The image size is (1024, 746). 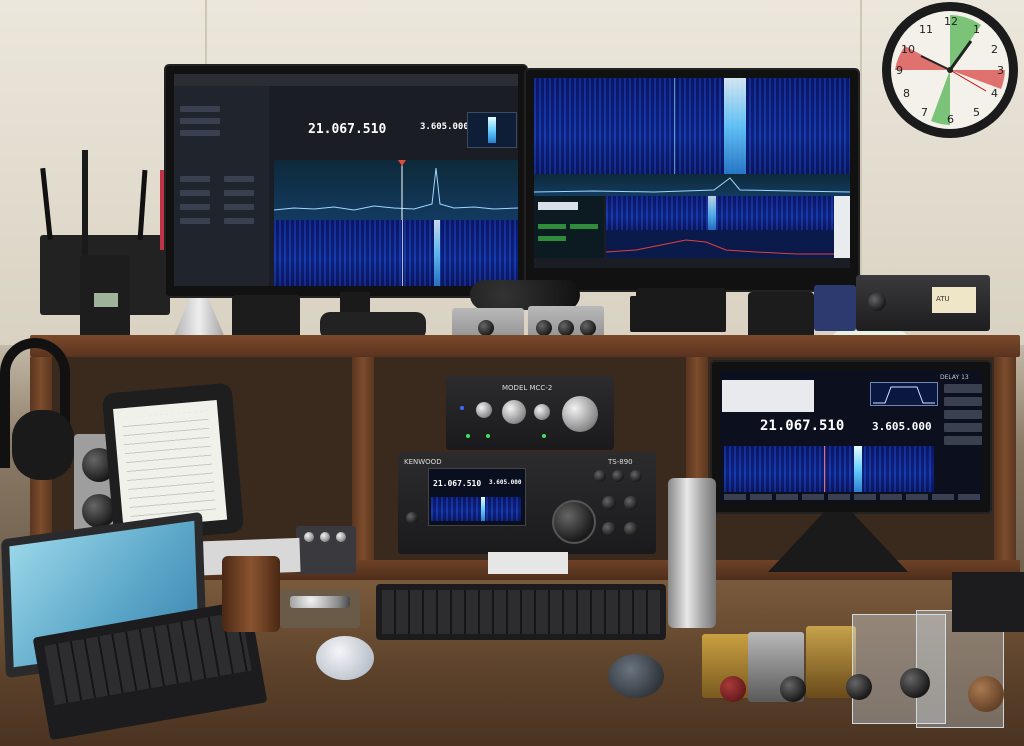 What do you see at coordinates (345, 658) in the screenshot?
I see `white-mouse` at bounding box center [345, 658].